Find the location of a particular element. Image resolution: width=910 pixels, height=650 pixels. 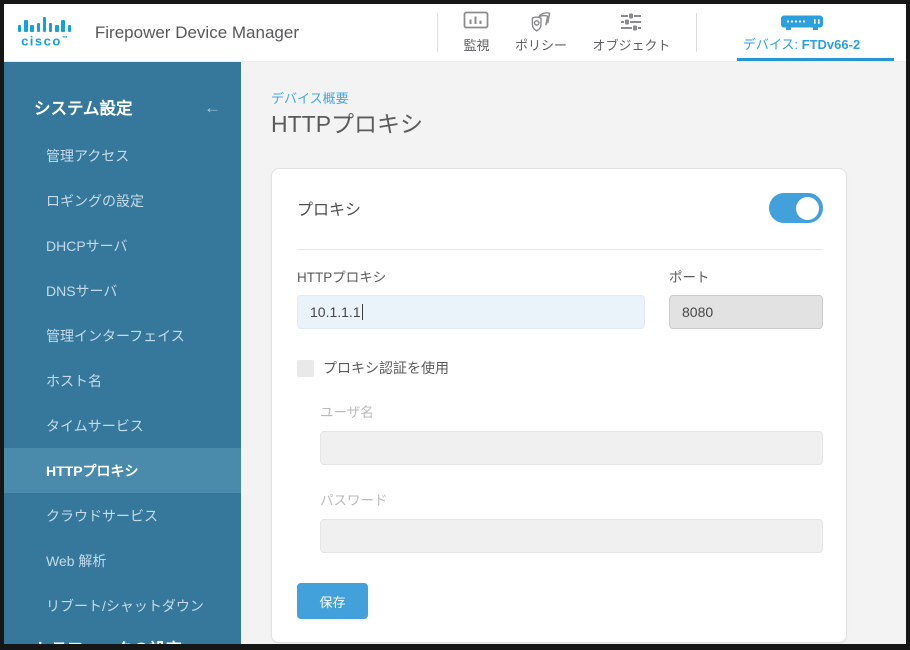

active-tab-indicator is located at coordinates (815, 59).